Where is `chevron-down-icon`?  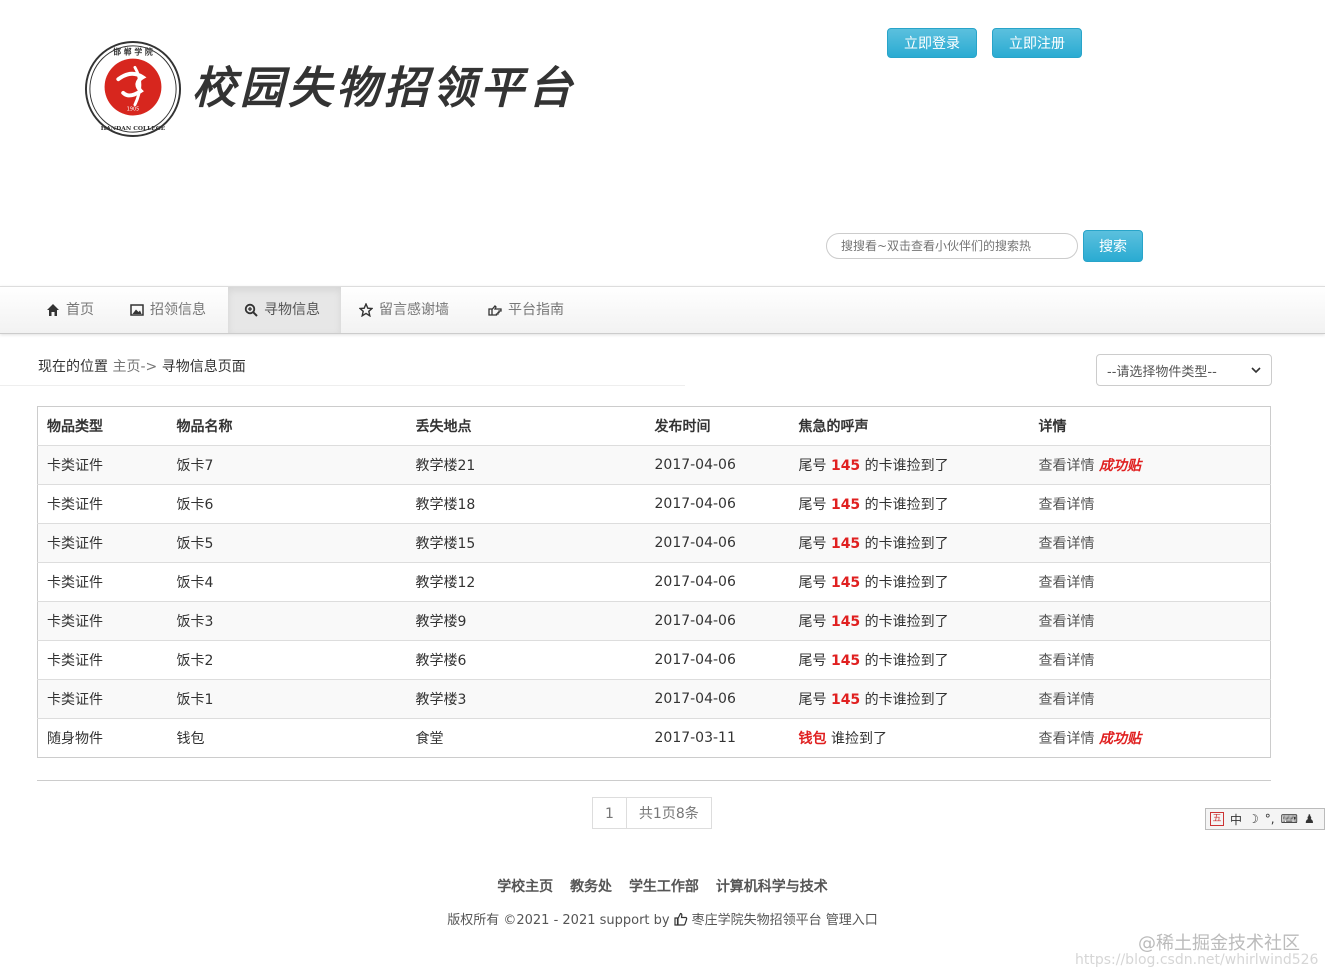 chevron-down-icon is located at coordinates (1256, 370).